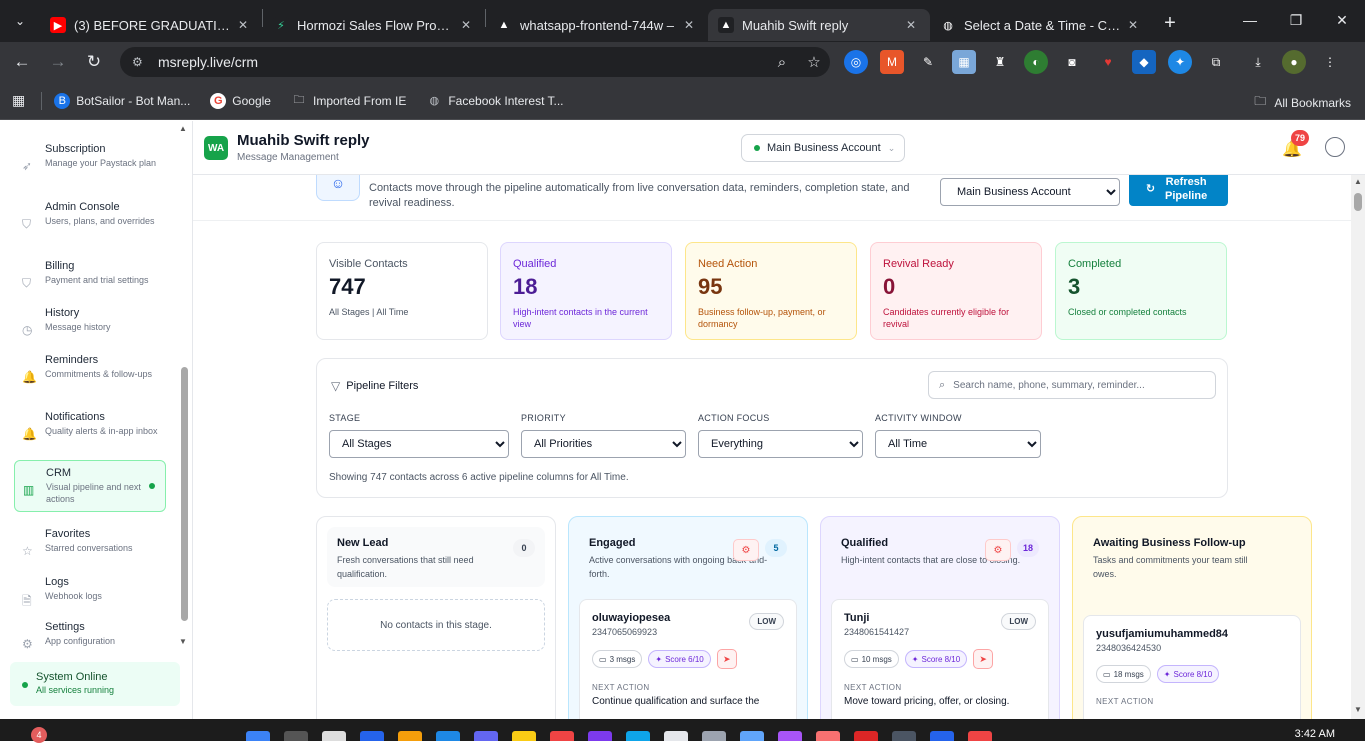 The height and width of the screenshot is (743, 1365). Describe the element at coordinates (58, 62) in the screenshot. I see `forward-icon: →` at that location.